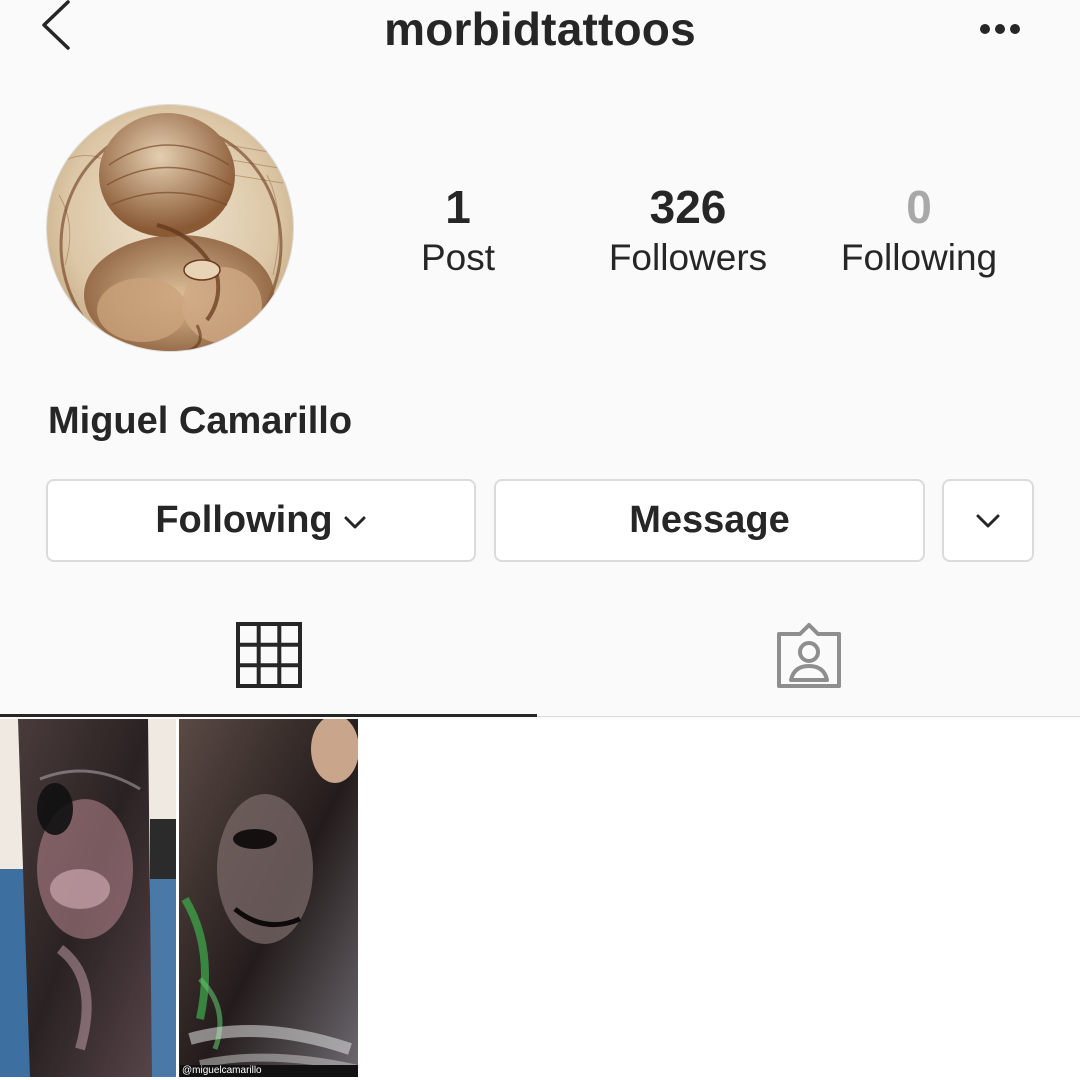 This screenshot has height=1080, width=1080. Describe the element at coordinates (458, 257) in the screenshot. I see `posts-label: Post` at that location.